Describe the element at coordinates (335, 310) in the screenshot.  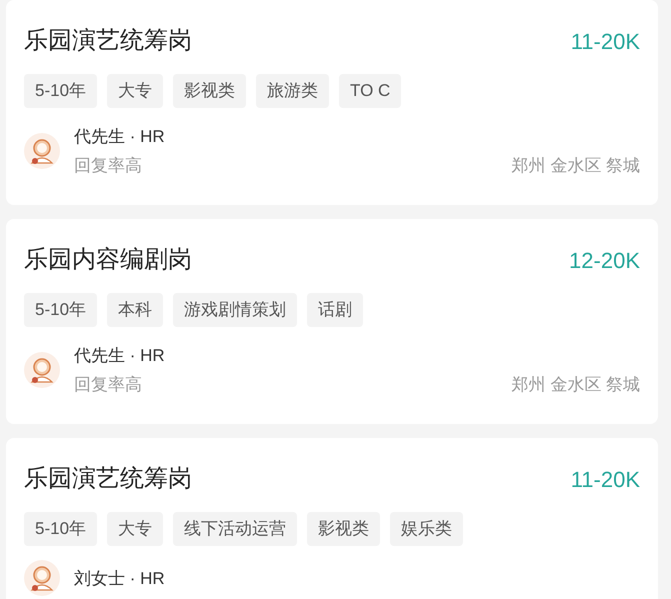
I see `tag: 话剧` at that location.